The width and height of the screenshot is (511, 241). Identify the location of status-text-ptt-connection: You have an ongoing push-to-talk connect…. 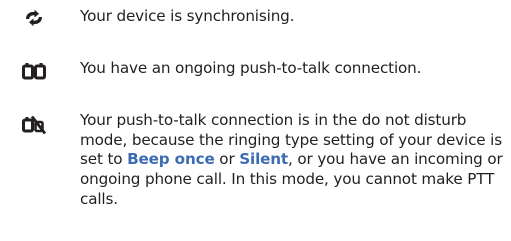
(251, 68).